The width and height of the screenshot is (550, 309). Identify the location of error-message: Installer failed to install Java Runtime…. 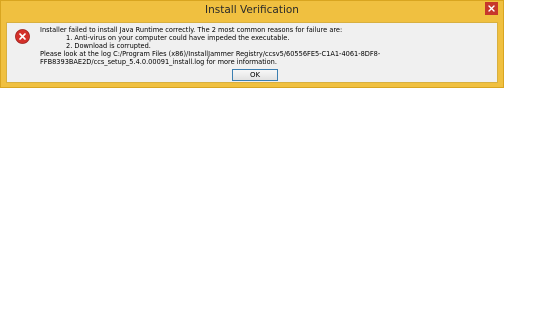
(267, 46).